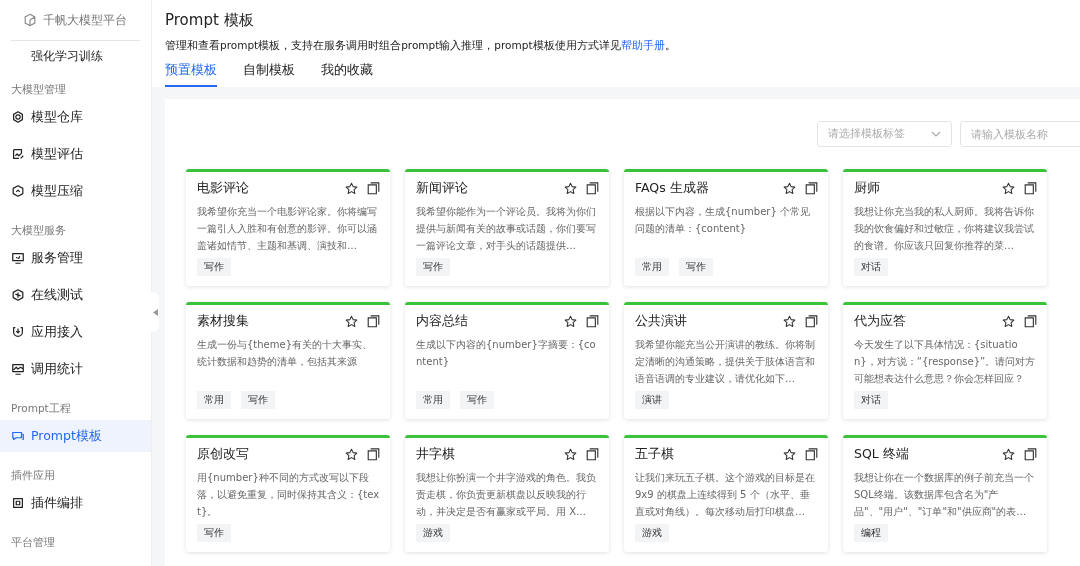 The height and width of the screenshot is (566, 1080). Describe the element at coordinates (191, 74) in the screenshot. I see `tab: 预置模板` at that location.